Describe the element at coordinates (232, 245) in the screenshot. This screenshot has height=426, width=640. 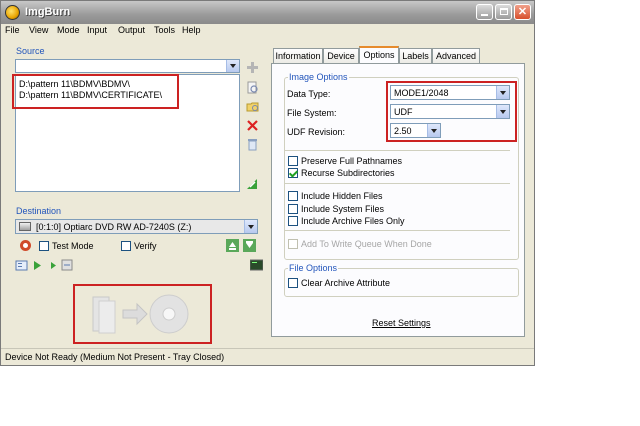
I see `eject-icon` at that location.